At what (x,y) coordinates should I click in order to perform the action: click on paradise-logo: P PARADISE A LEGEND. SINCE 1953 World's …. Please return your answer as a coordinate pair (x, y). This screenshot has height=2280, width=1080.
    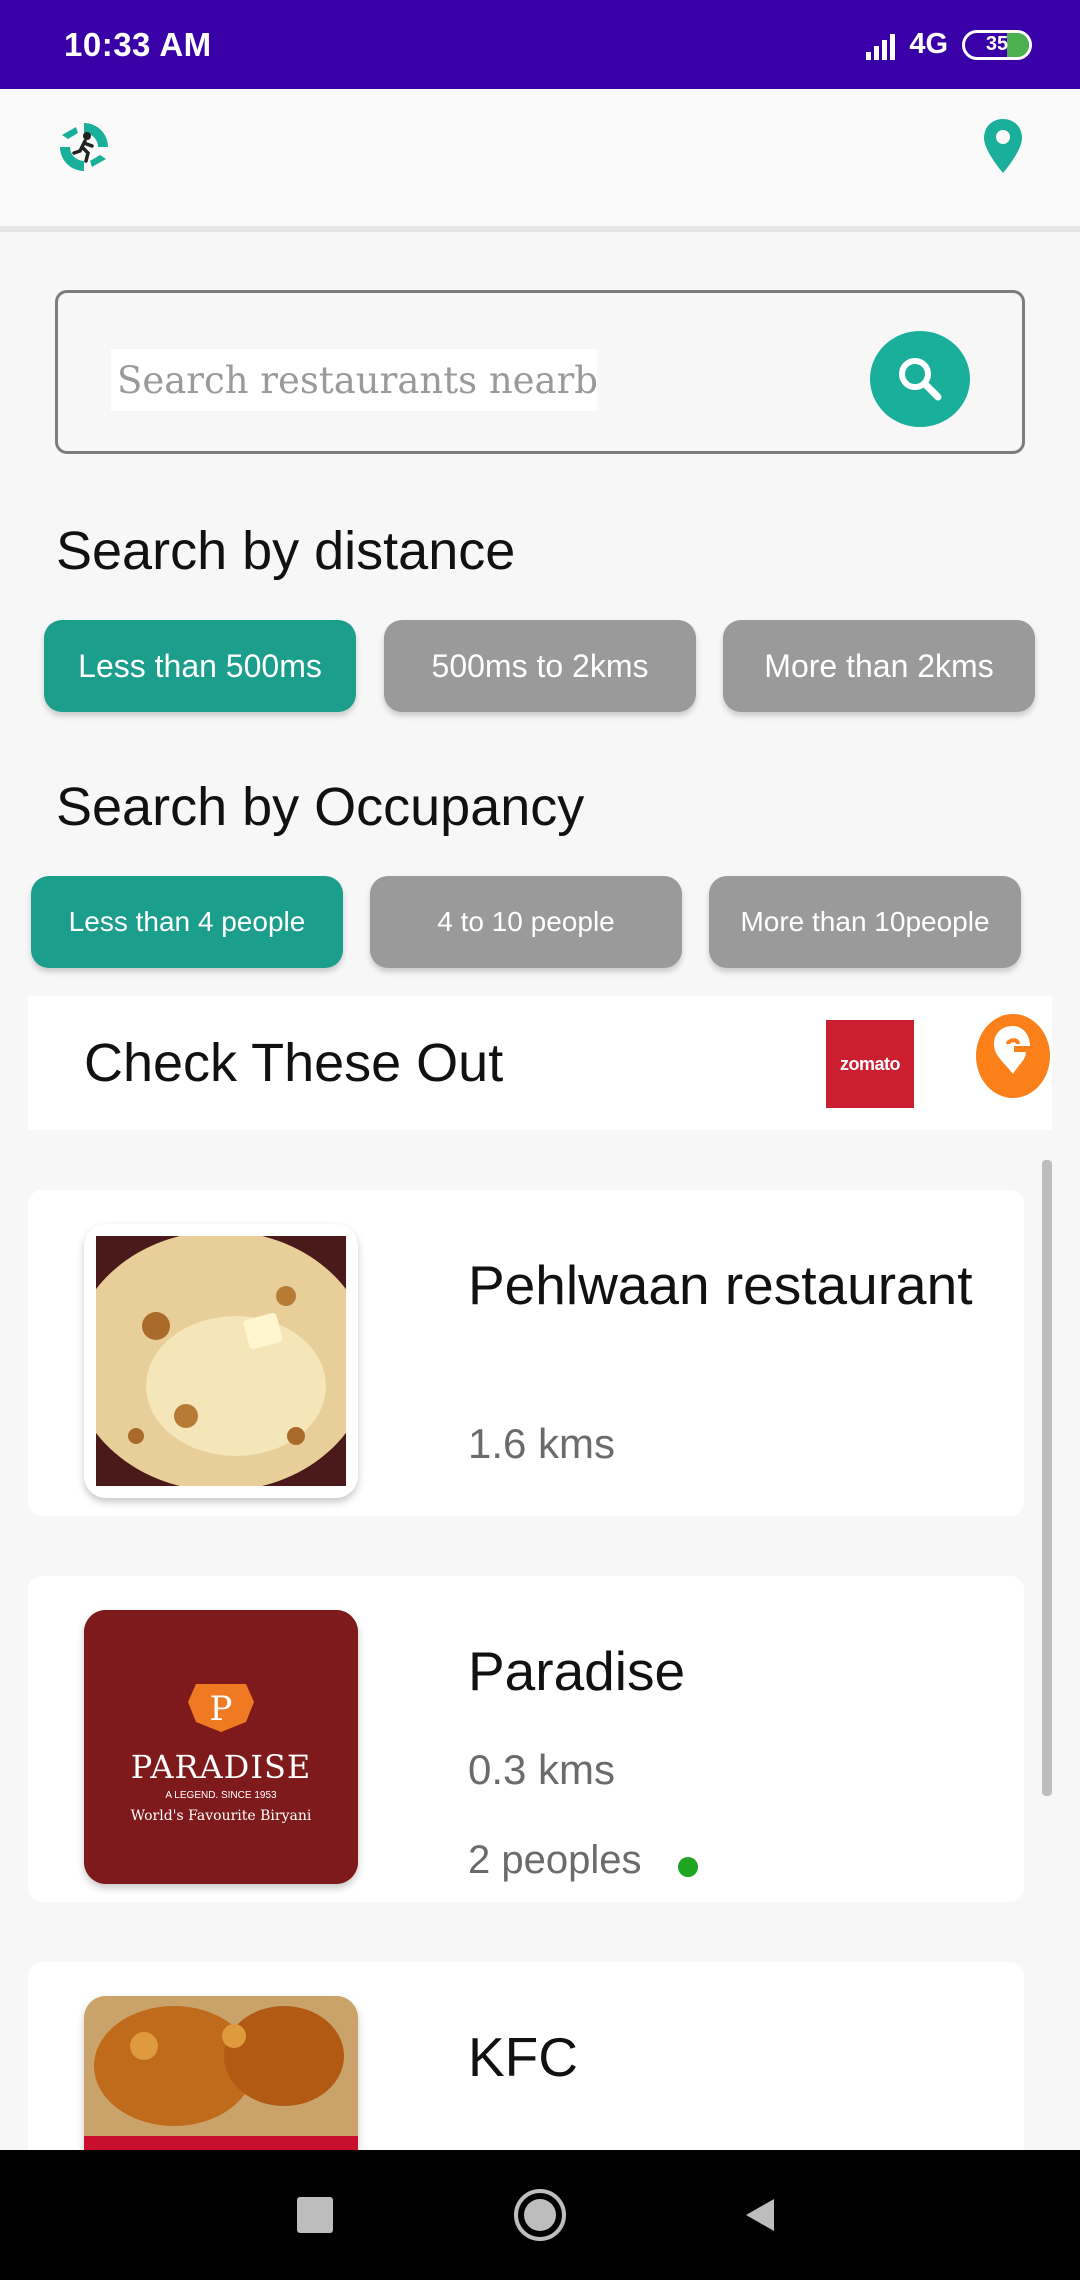
    Looking at the image, I should click on (221, 1747).